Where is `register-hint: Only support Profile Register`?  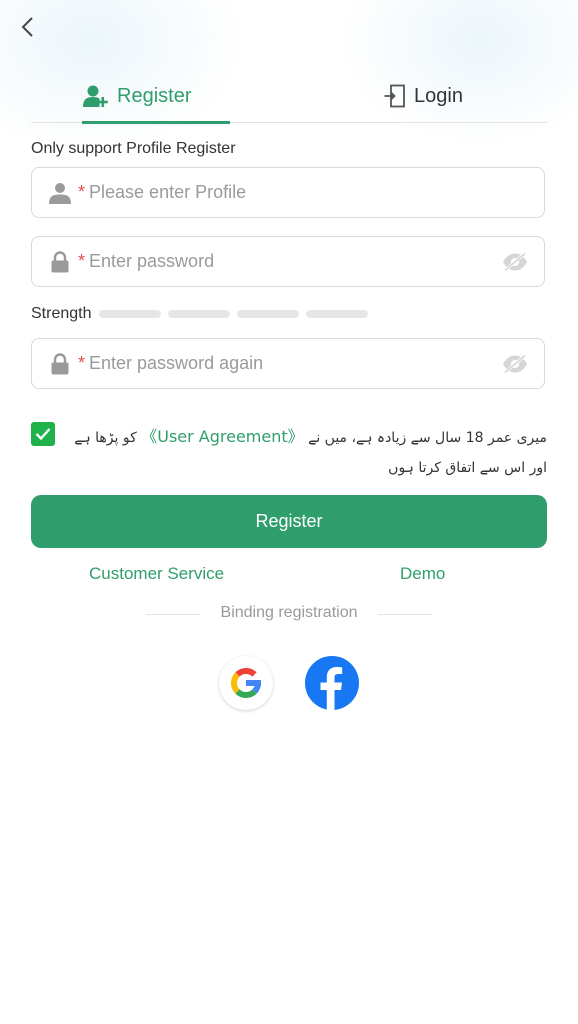 register-hint: Only support Profile Register is located at coordinates (133, 148).